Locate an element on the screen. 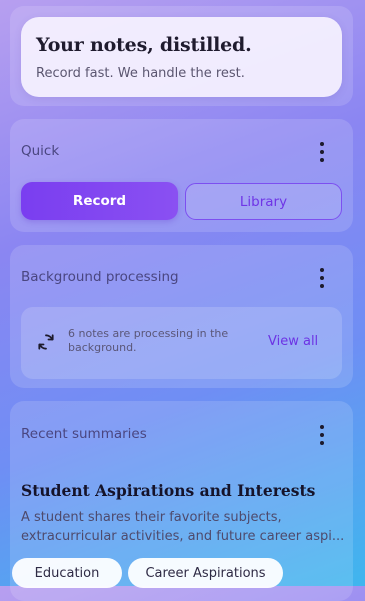 This screenshot has height=601, width=365. processing-status-line: 6 notes are processing in the is located at coordinates (148, 333).